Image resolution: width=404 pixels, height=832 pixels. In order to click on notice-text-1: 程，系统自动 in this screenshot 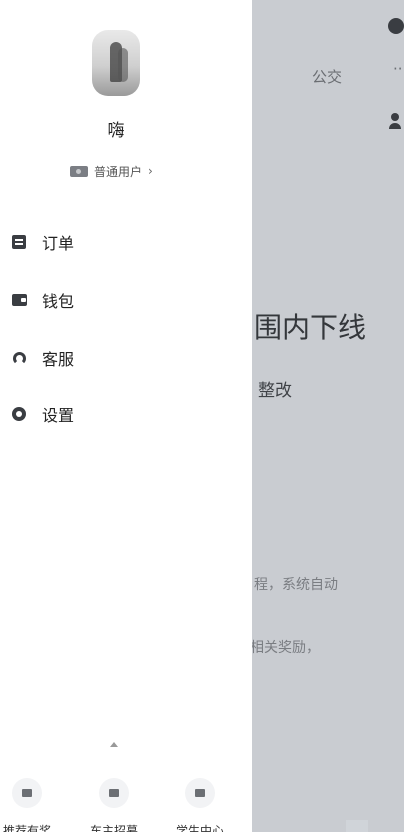, I will do `click(296, 585)`.